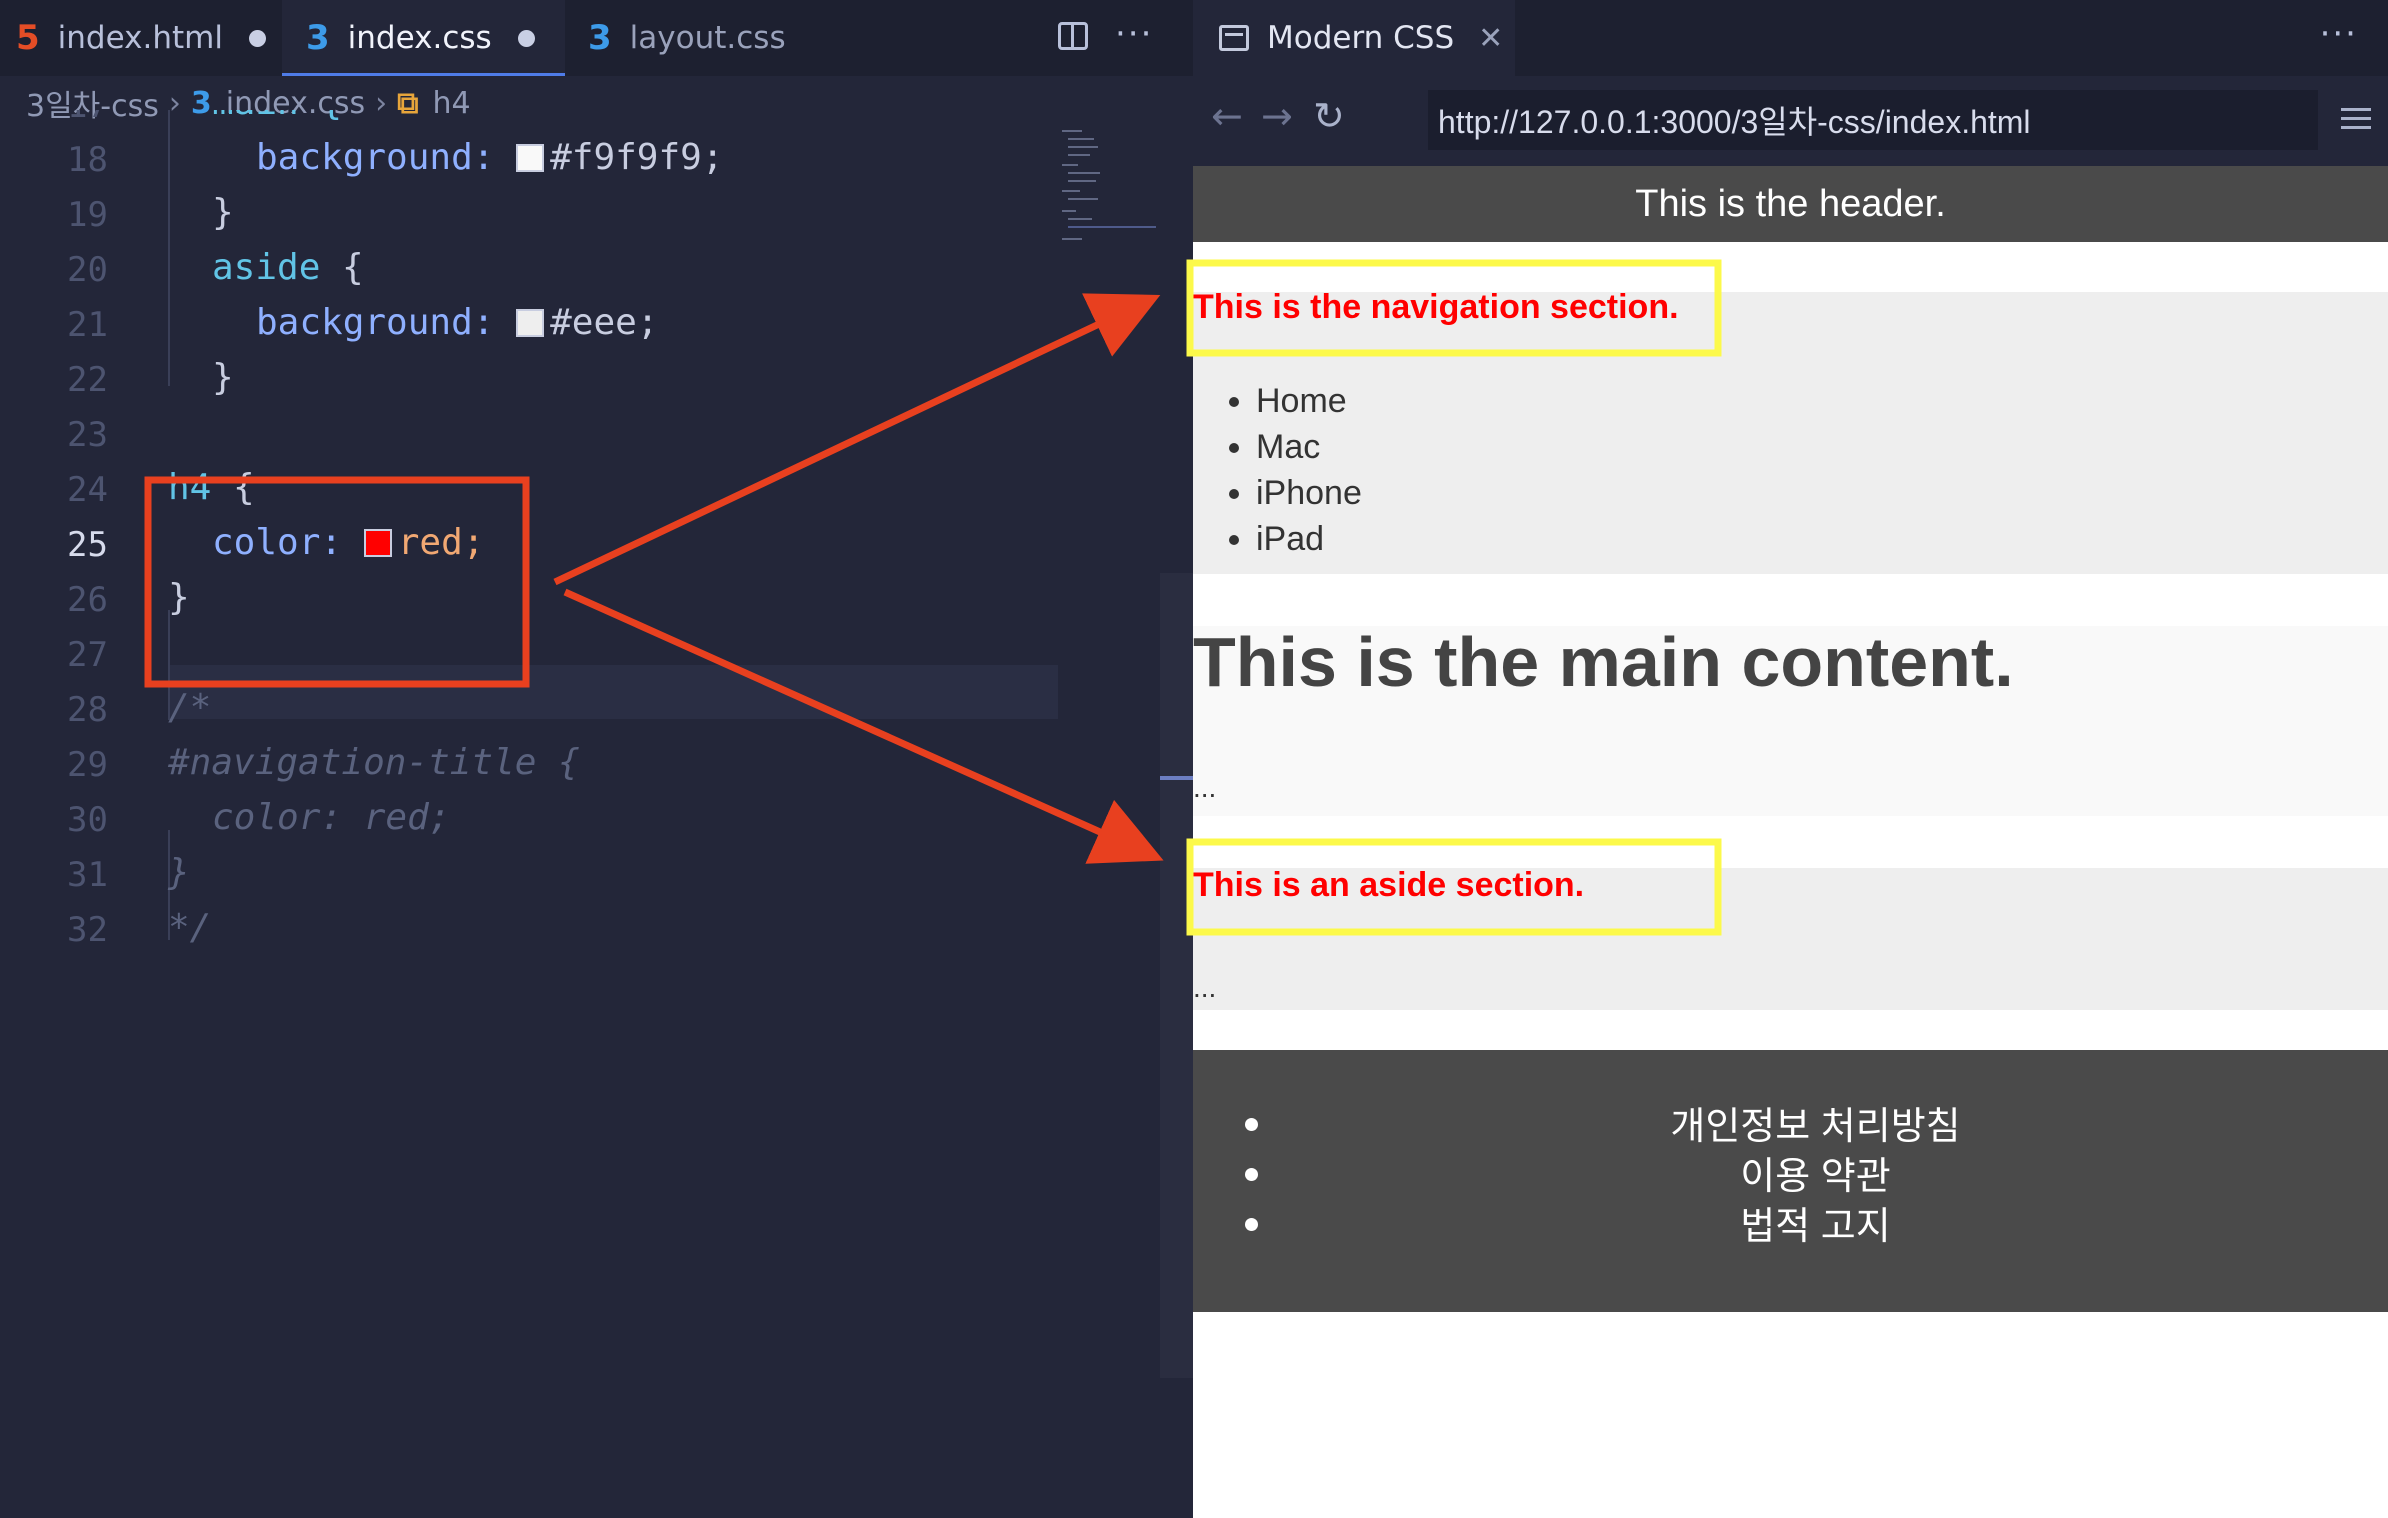  What do you see at coordinates (2356, 121) in the screenshot?
I see `menu-icon` at bounding box center [2356, 121].